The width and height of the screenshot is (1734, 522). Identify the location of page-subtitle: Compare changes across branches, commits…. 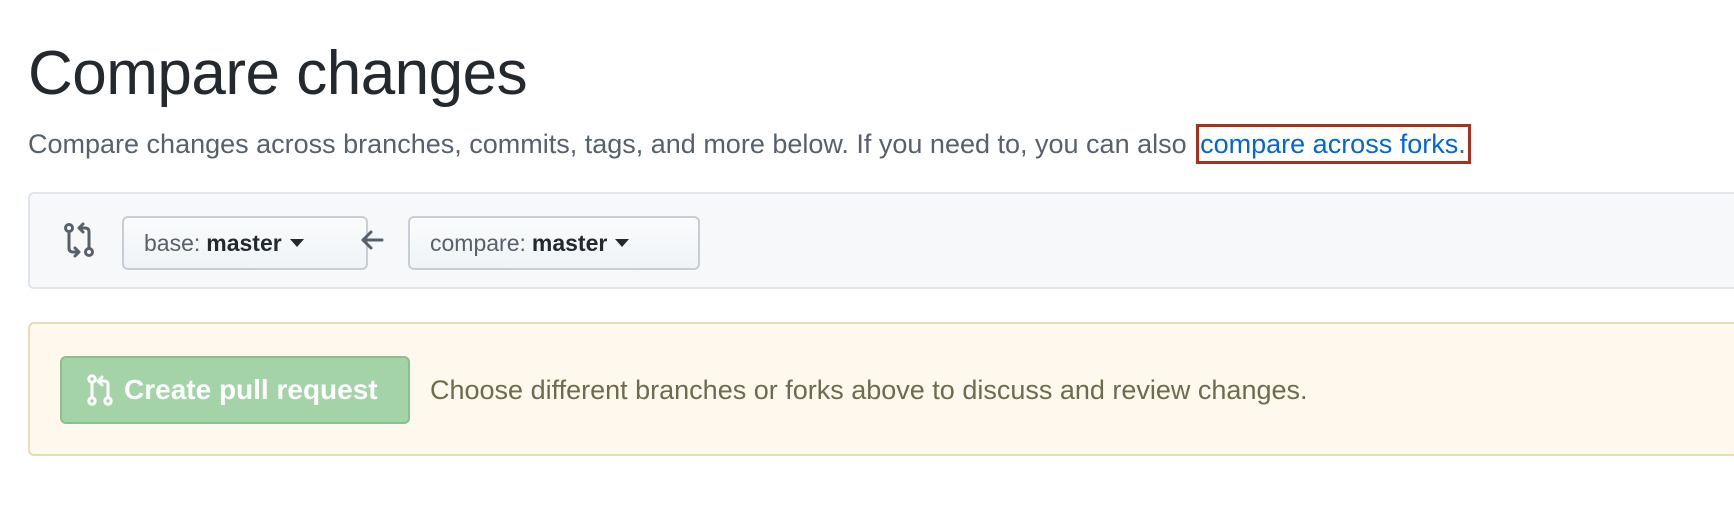
(749, 144).